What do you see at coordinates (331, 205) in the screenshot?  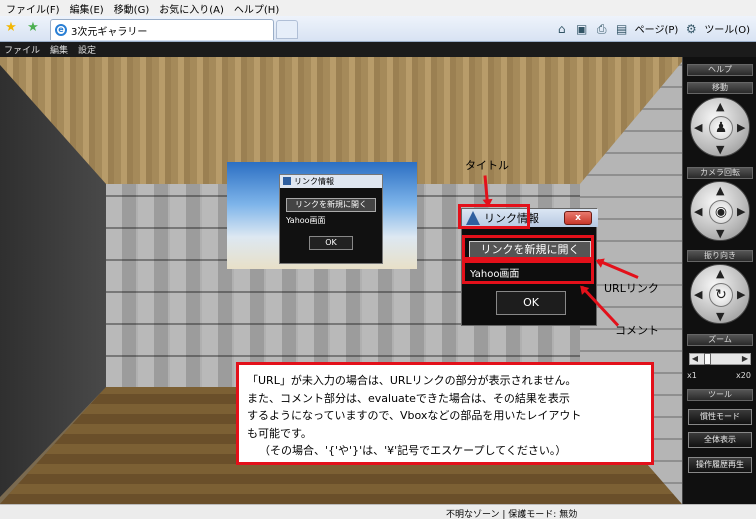 I see `painting-dialog-link: リンクを新規に開く` at bounding box center [331, 205].